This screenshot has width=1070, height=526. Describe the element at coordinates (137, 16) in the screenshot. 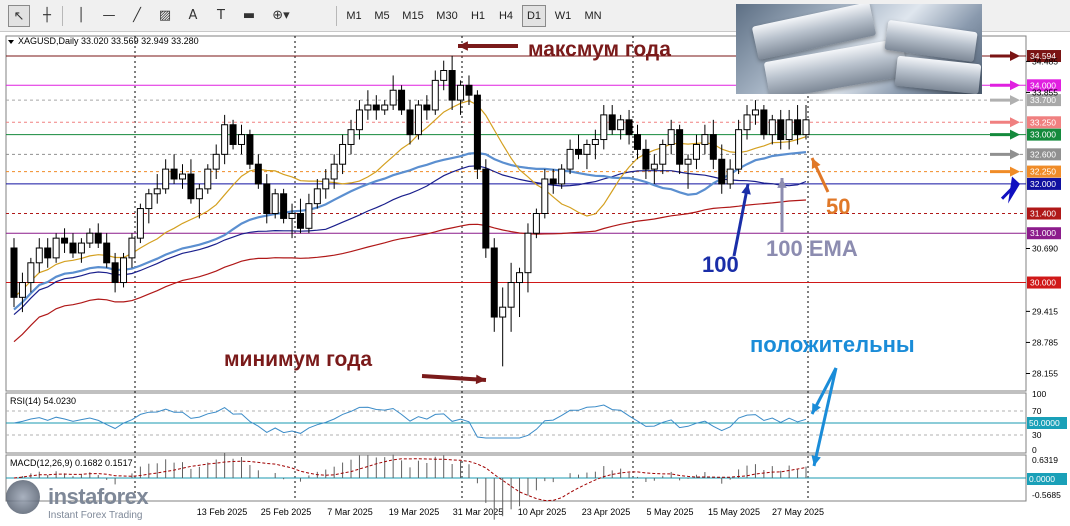

I see `trendline-icon: ╱` at that location.